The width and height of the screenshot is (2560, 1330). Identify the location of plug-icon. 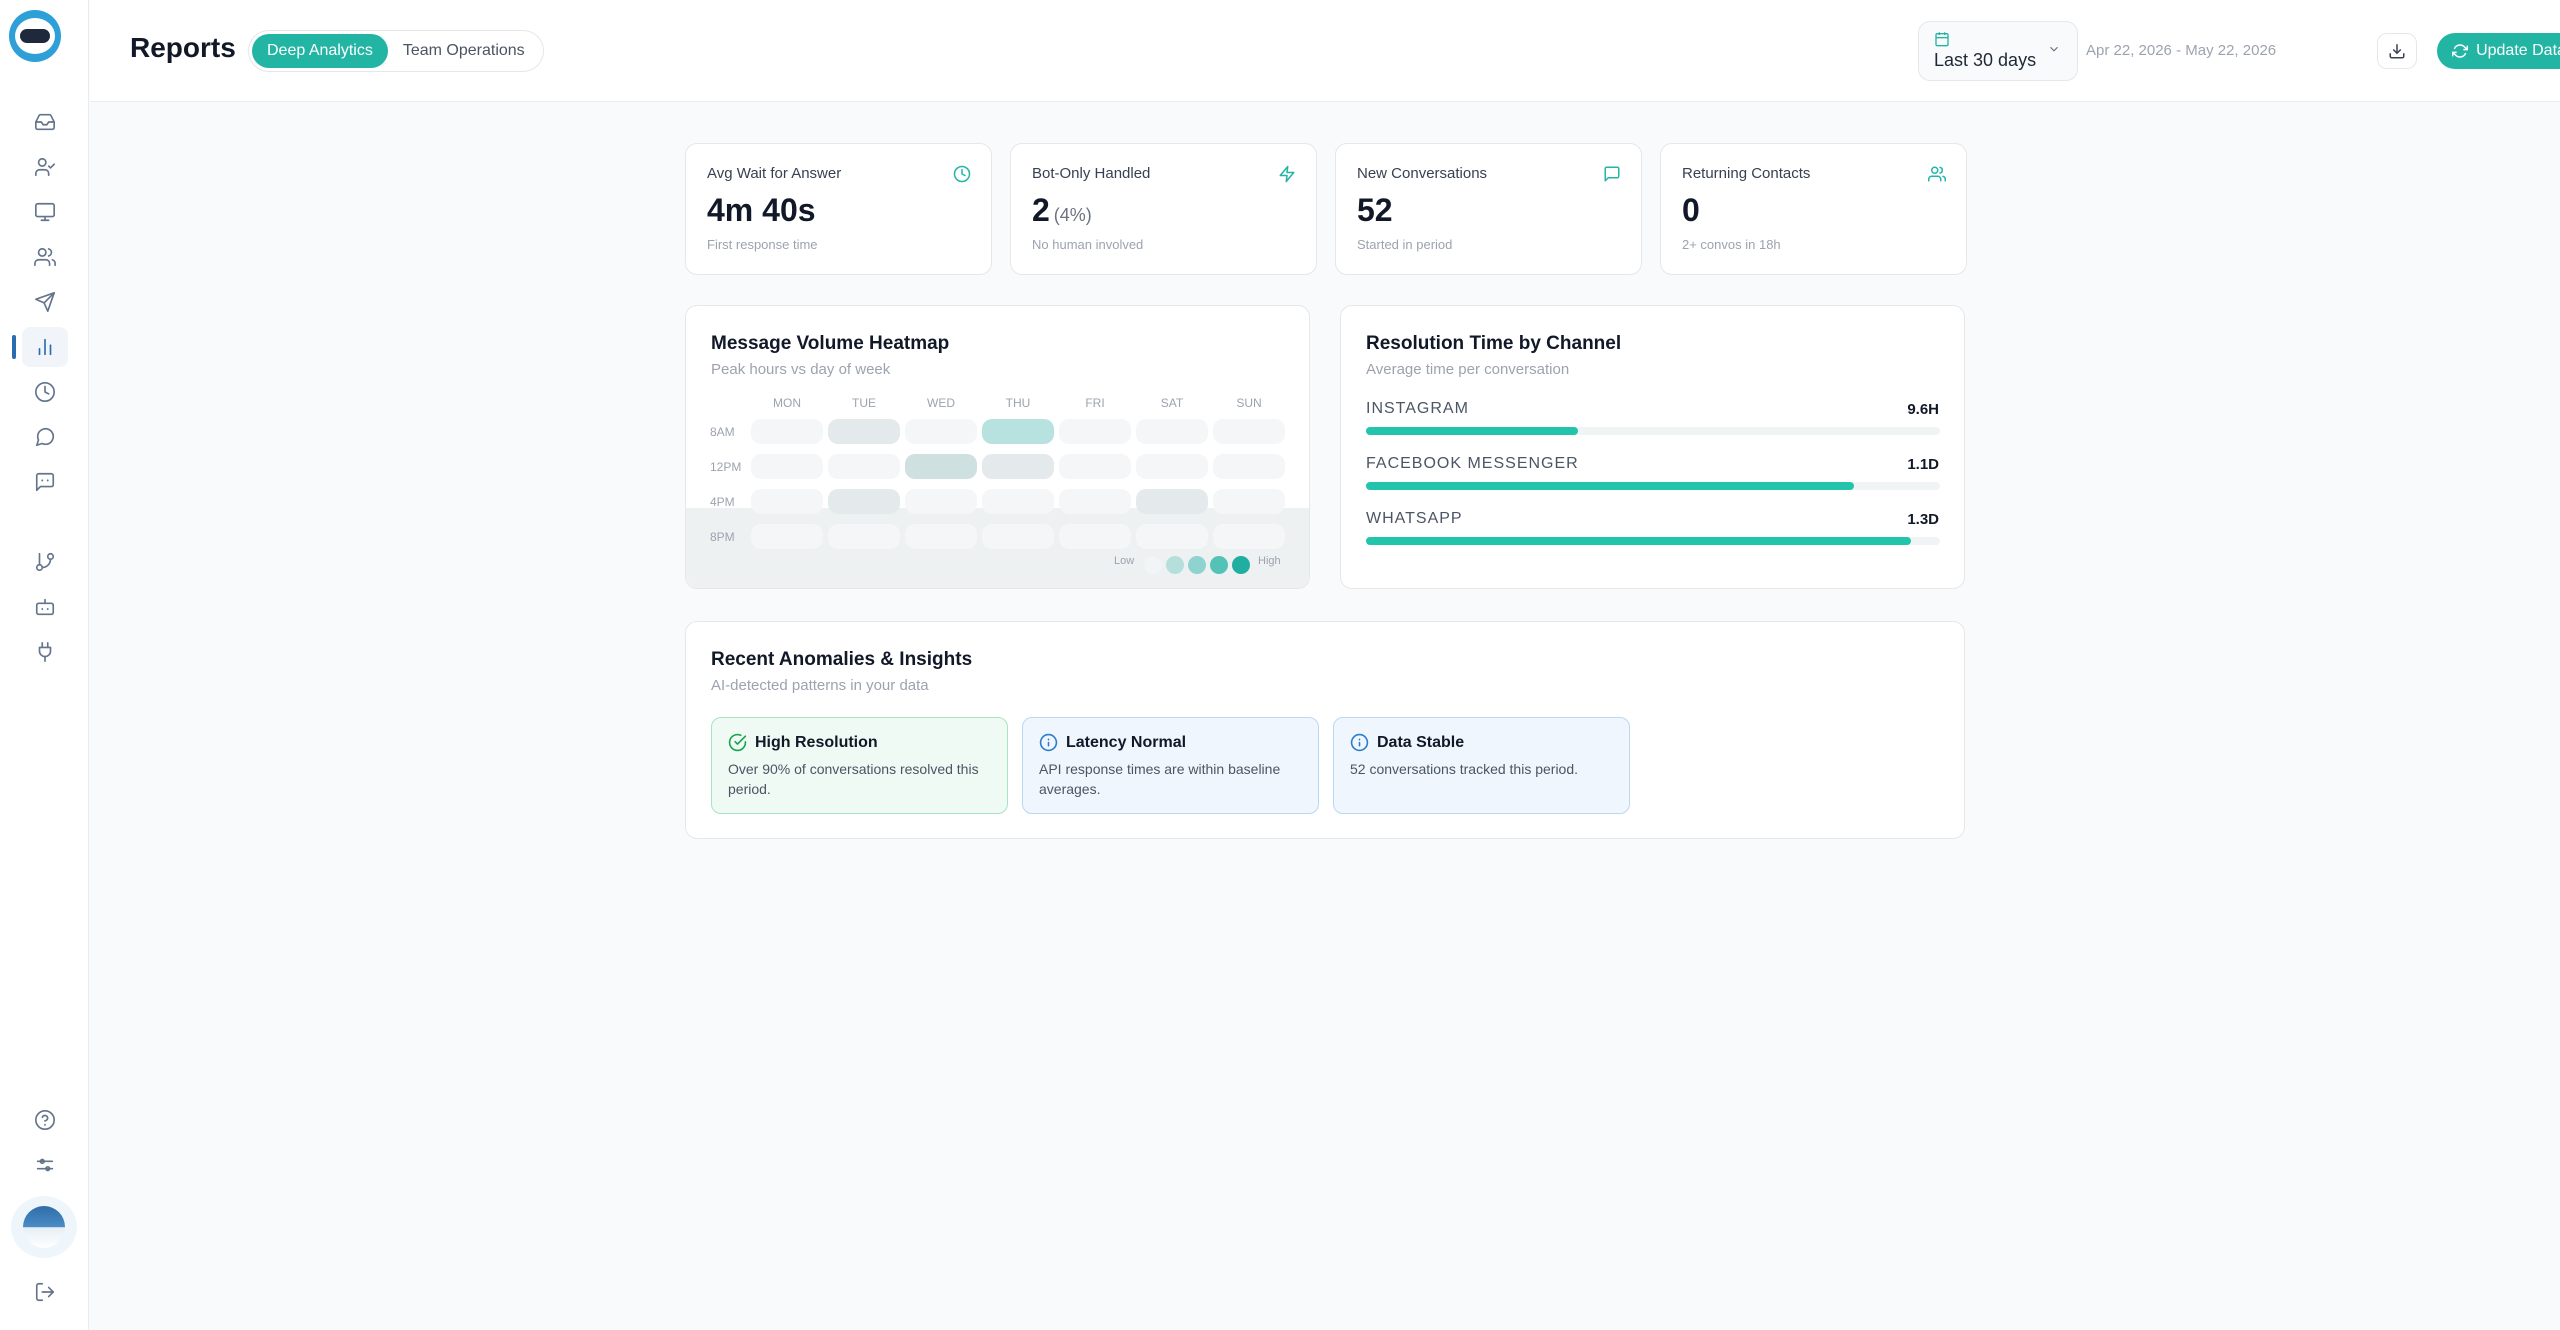
(45, 652).